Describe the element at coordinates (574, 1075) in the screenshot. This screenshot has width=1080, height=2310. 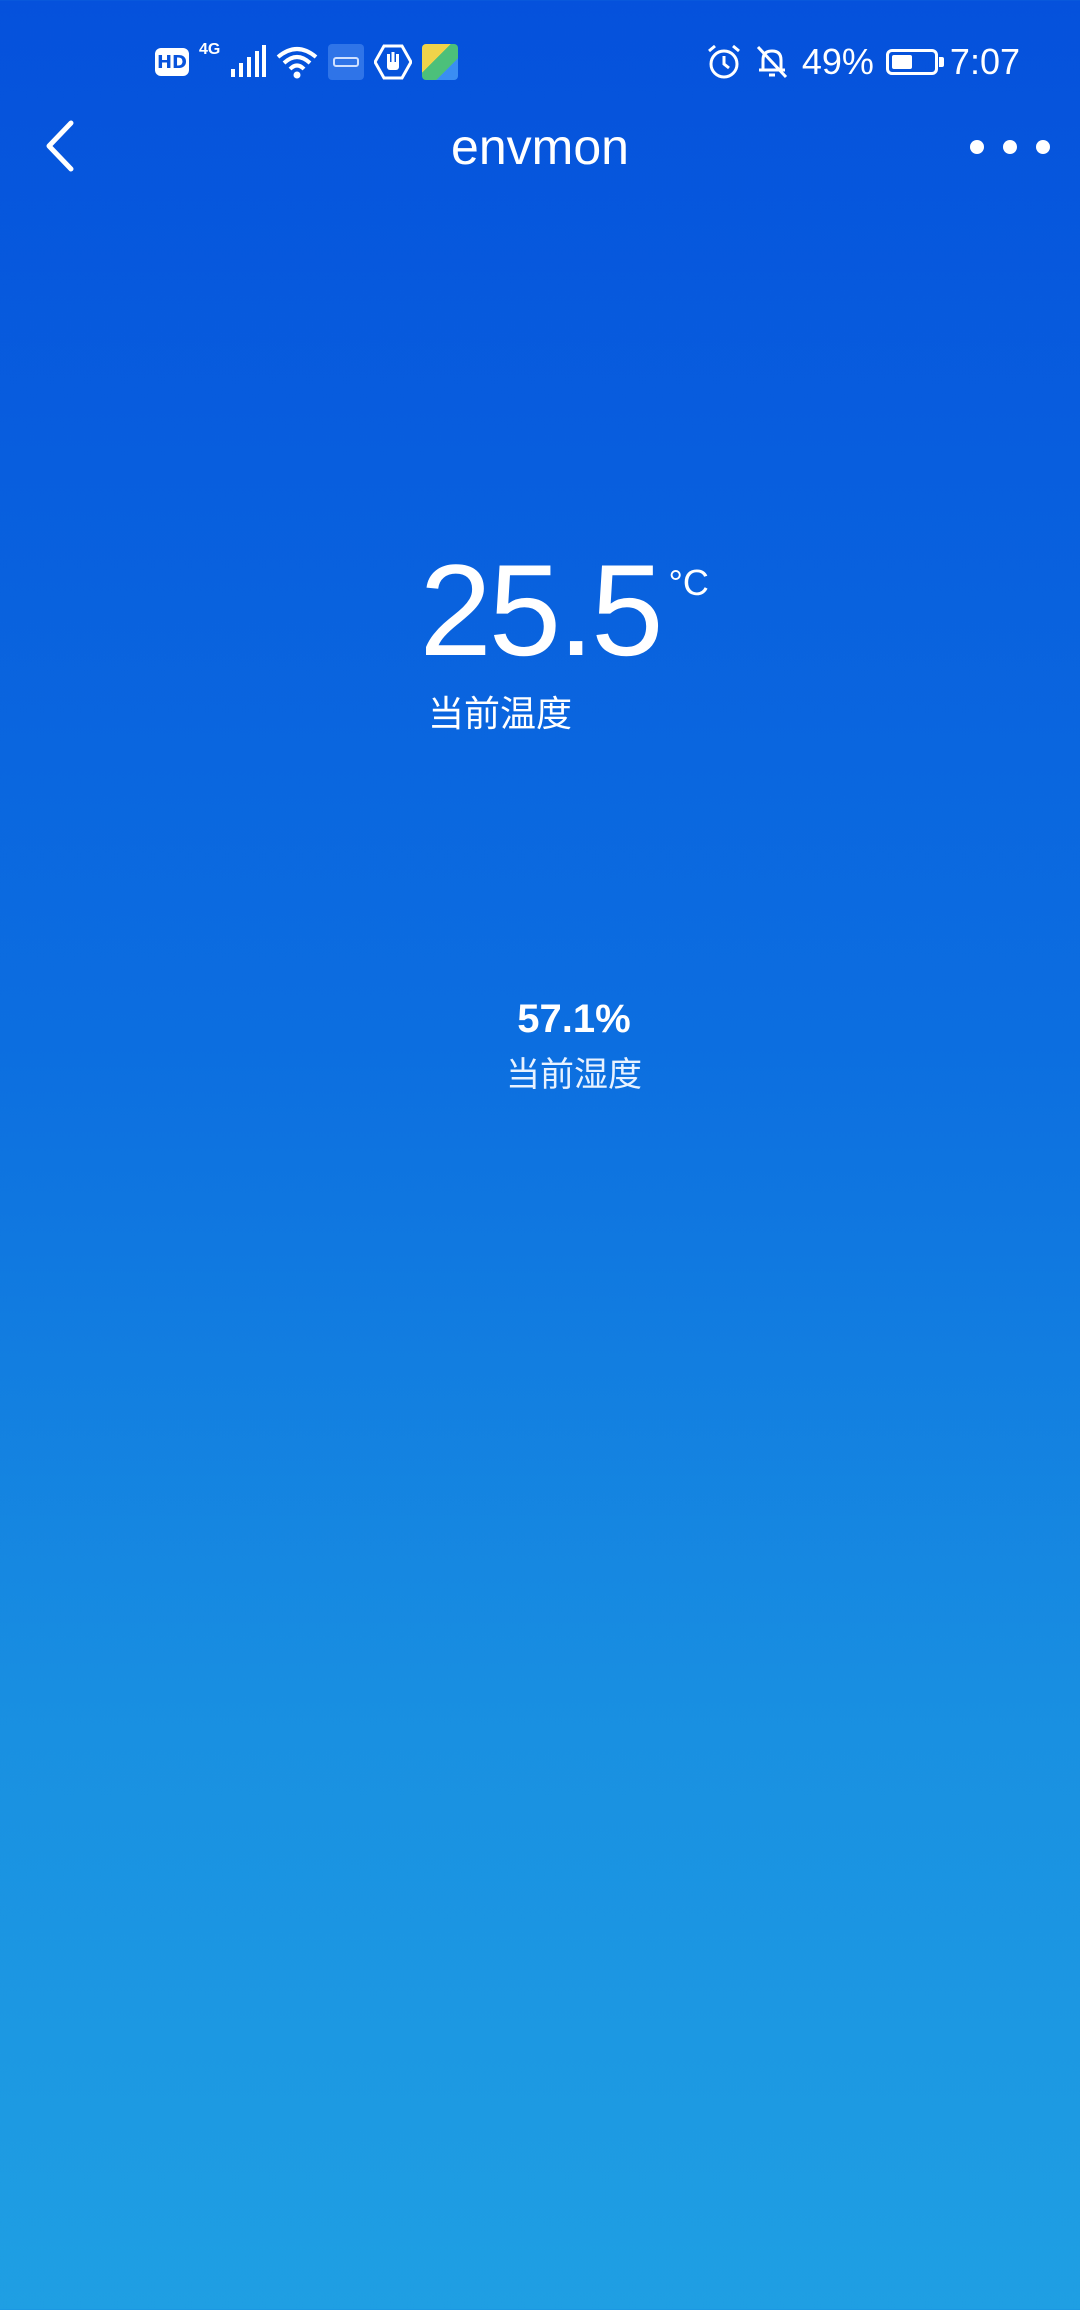
I see `humidity-label: 当前湿度` at that location.